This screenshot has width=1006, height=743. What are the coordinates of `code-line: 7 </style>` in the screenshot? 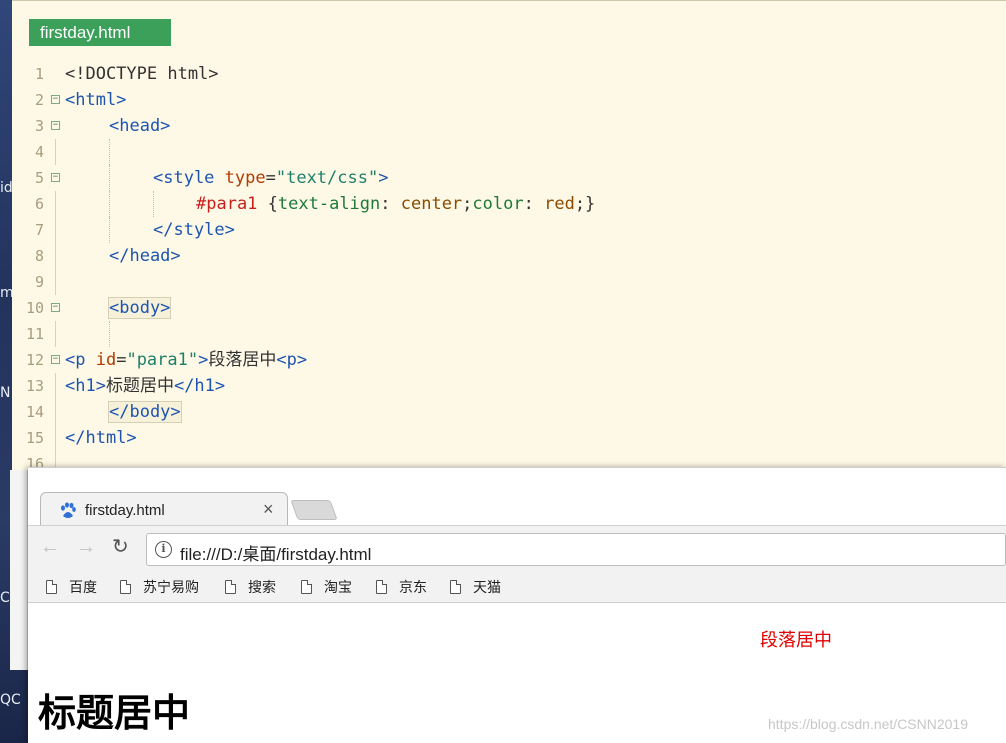 It's located at (509, 230).